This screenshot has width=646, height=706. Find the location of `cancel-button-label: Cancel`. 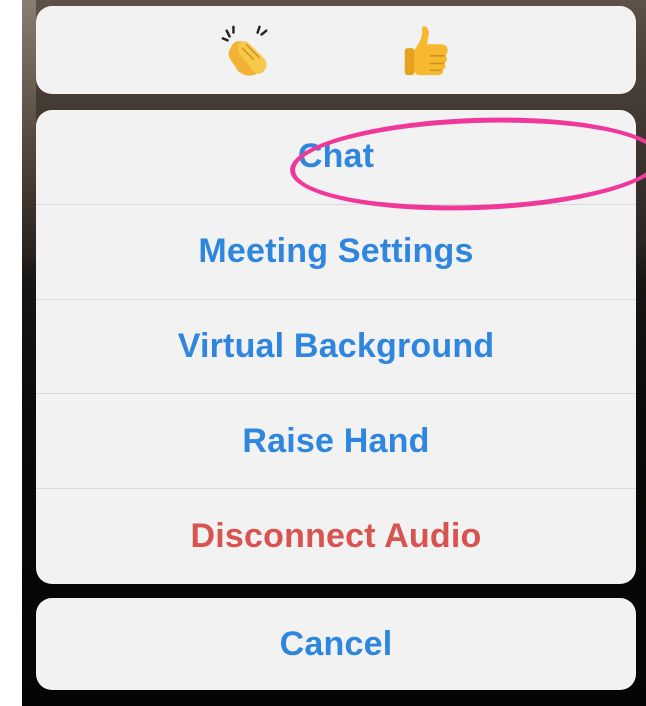

cancel-button-label: Cancel is located at coordinates (336, 643).